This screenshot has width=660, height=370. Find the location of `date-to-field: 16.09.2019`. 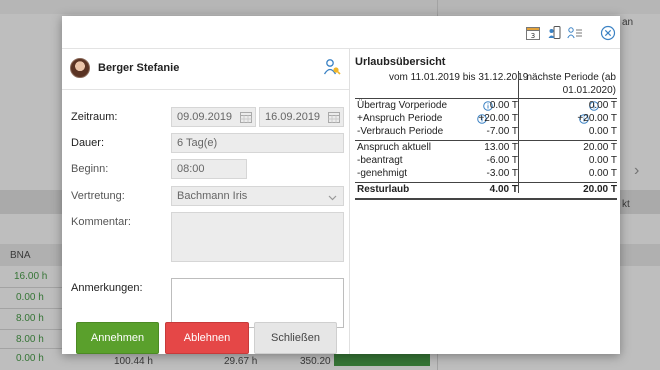

date-to-field: 16.09.2019 is located at coordinates (301, 117).